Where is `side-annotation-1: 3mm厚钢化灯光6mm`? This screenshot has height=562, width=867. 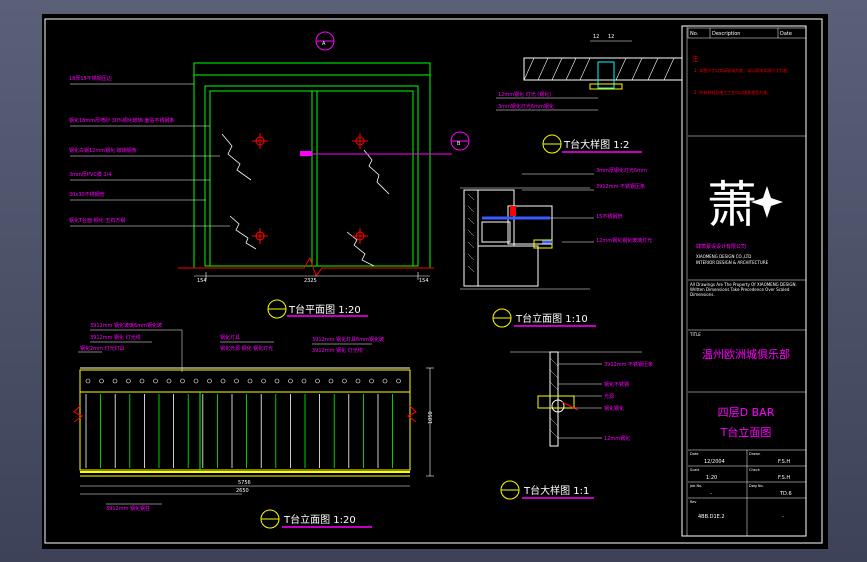
side-annotation-1: 3mm厚钢化灯光6mm is located at coordinates (621, 170).